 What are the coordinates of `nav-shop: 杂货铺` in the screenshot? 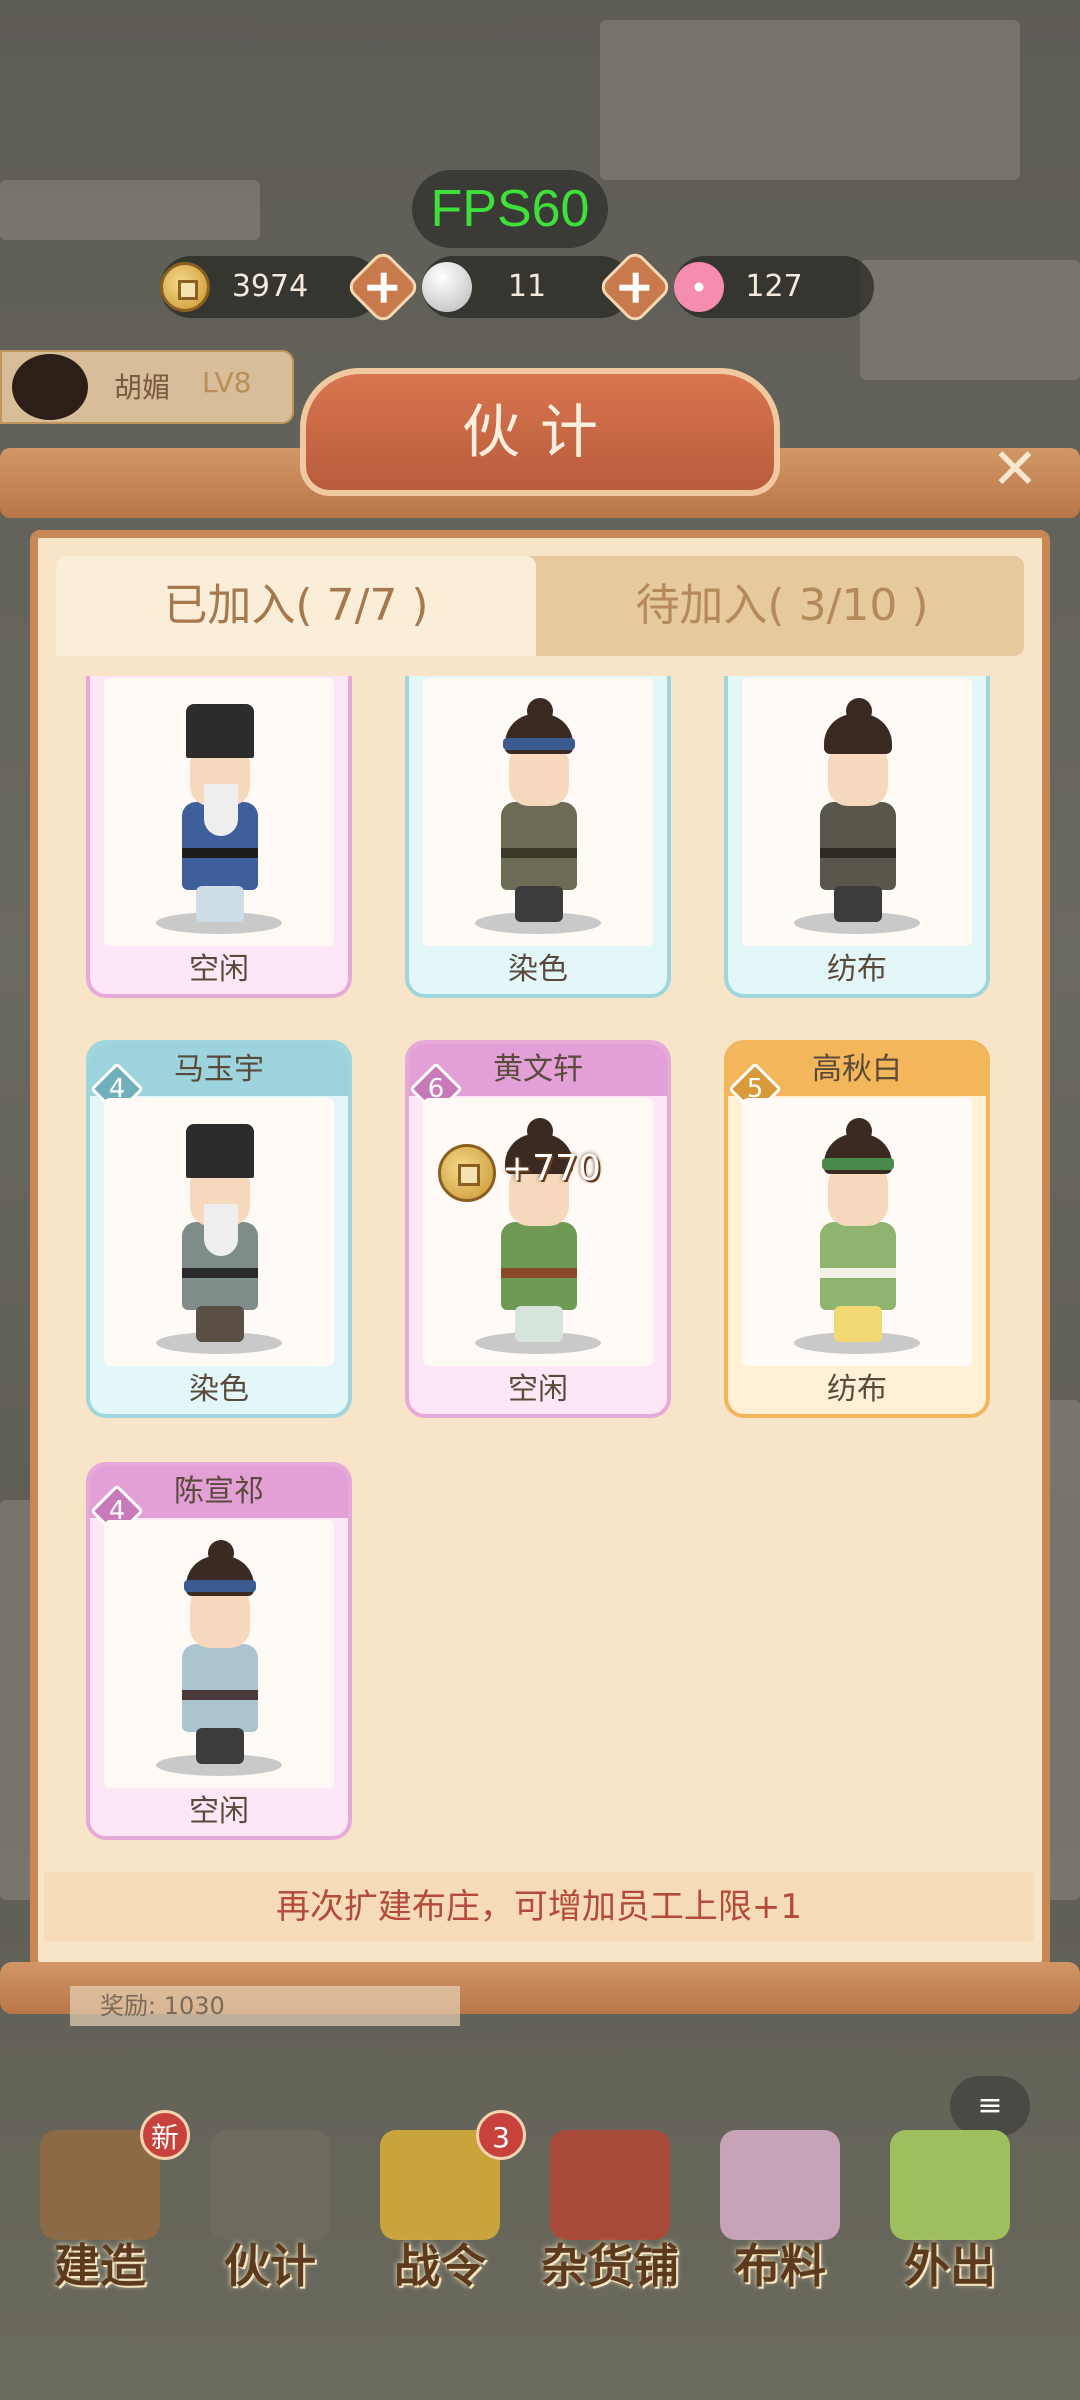 It's located at (610, 2215).